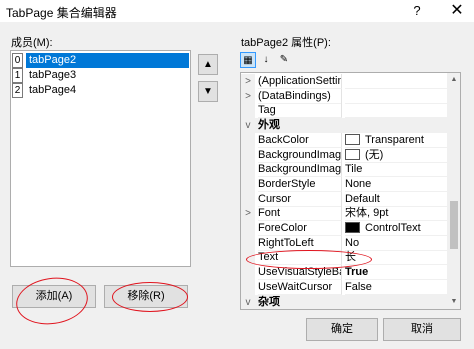 This screenshot has height=349, width=474. What do you see at coordinates (32, 43) in the screenshot?
I see `members-label: 成员(M):` at bounding box center [32, 43].